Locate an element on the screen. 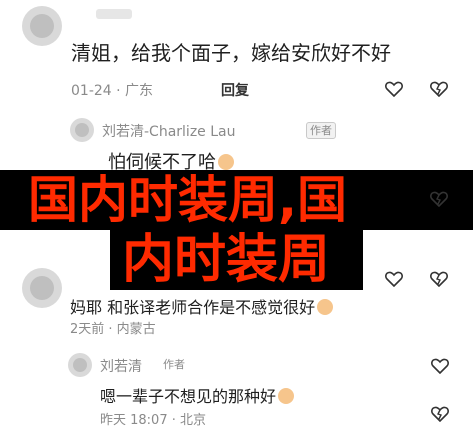 The image size is (473, 438). overlay-title-line2: 内时装周 is located at coordinates (226, 260).